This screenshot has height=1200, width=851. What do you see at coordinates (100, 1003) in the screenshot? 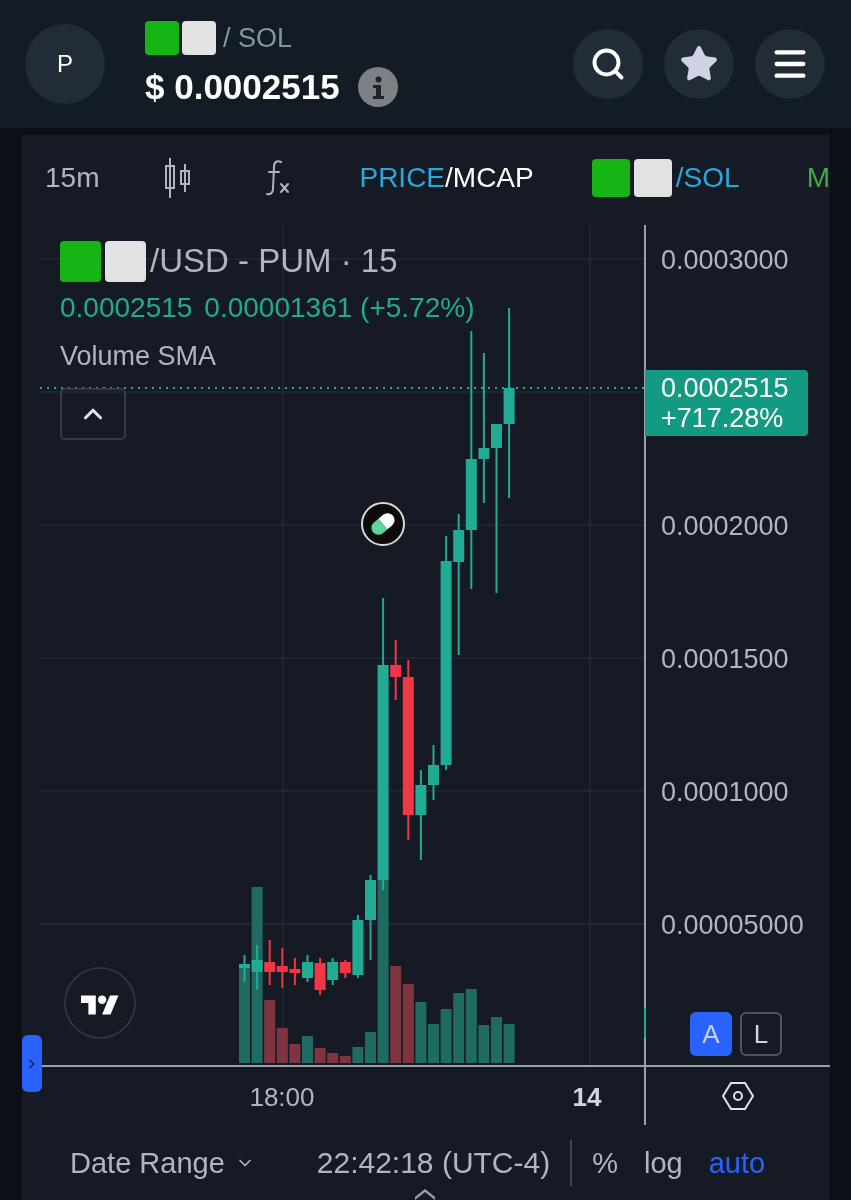
I see `logo-icon` at bounding box center [100, 1003].